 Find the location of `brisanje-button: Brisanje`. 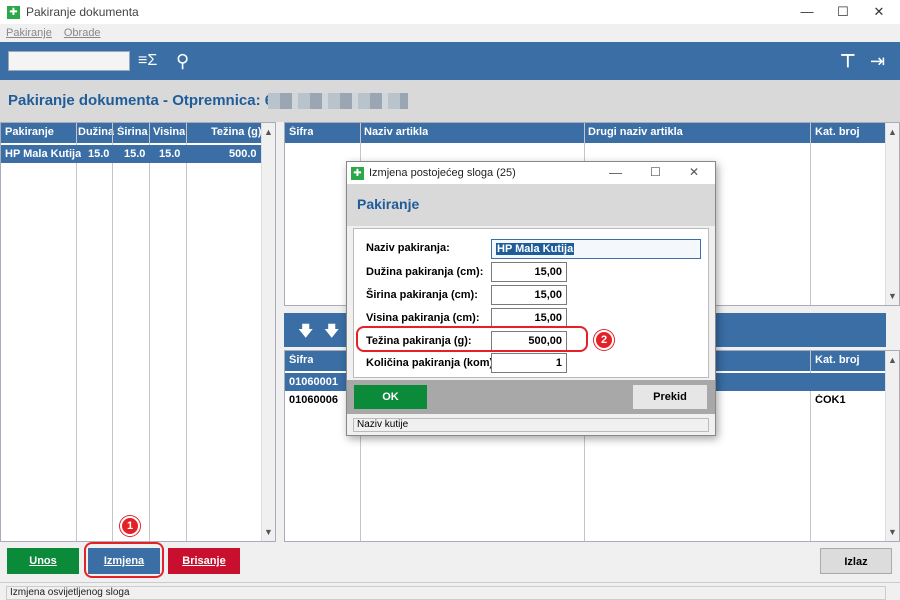

brisanje-button: Brisanje is located at coordinates (204, 561).